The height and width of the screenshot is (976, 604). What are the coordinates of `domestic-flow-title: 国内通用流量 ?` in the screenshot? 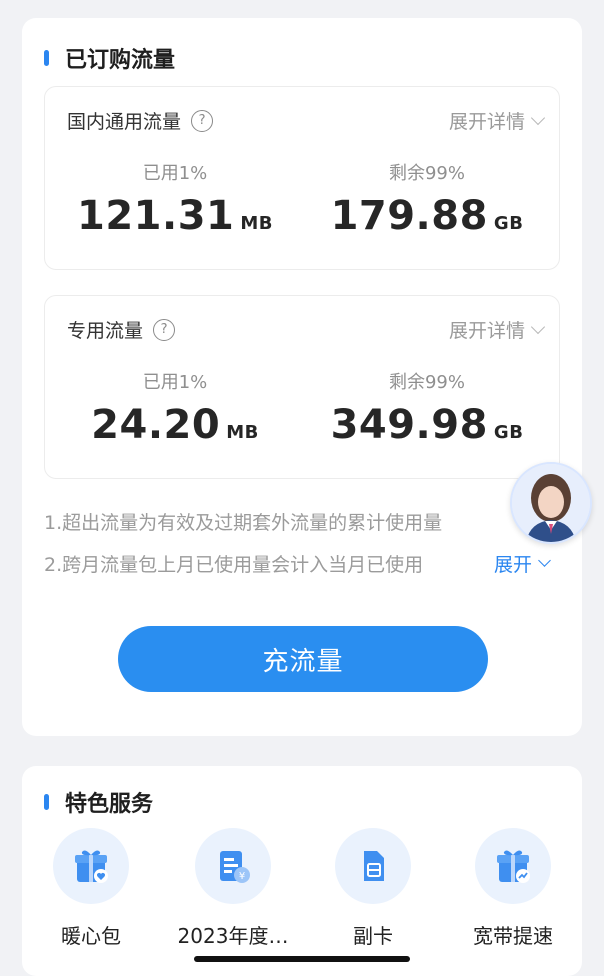 It's located at (140, 120).